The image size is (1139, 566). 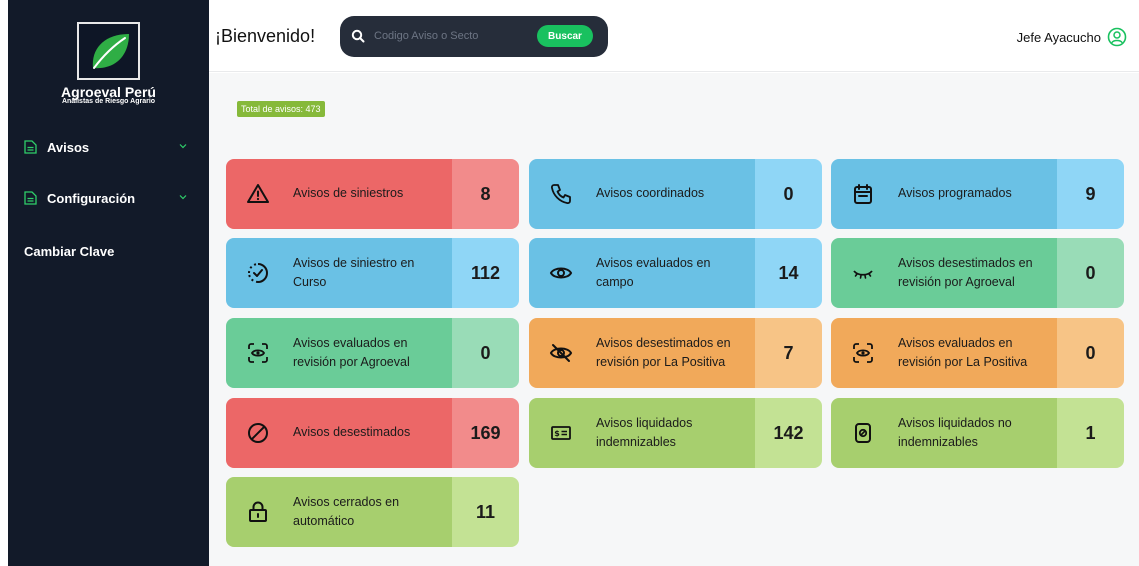 I want to click on calendar-icon, so click(x=863, y=194).